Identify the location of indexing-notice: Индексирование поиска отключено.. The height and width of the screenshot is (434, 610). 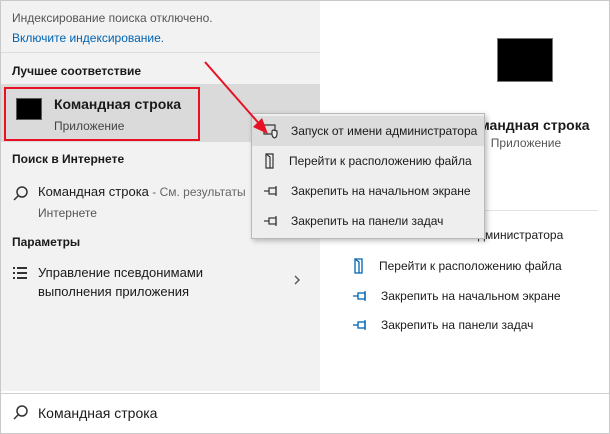
(112, 18).